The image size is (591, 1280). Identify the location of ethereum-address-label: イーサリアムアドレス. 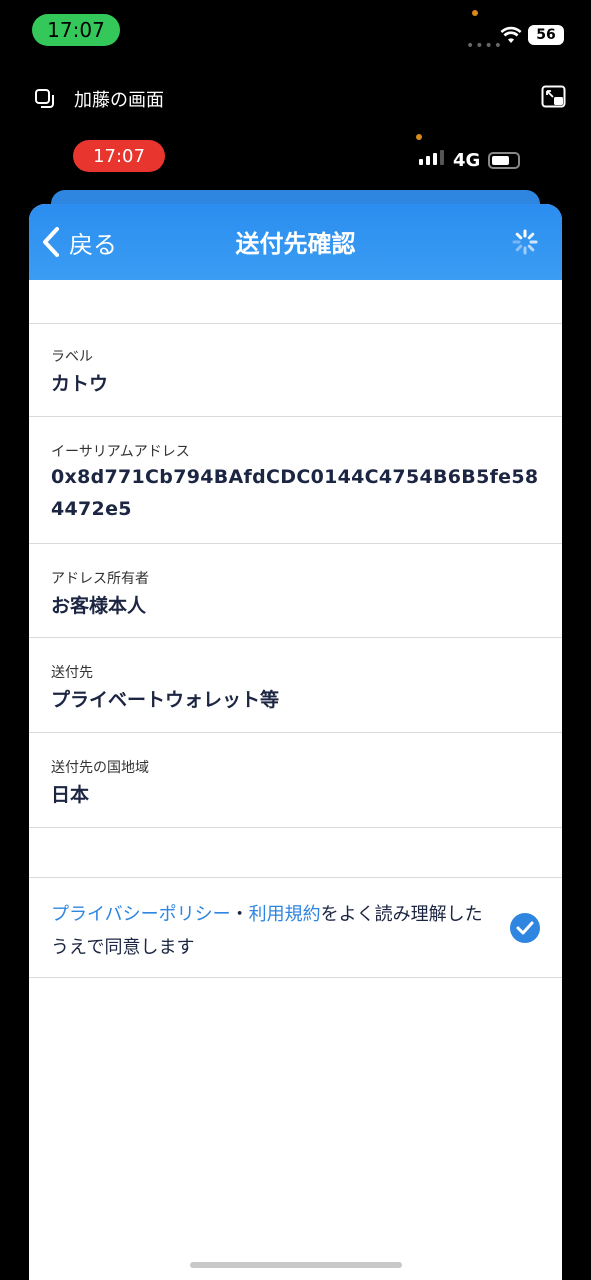
(120, 452).